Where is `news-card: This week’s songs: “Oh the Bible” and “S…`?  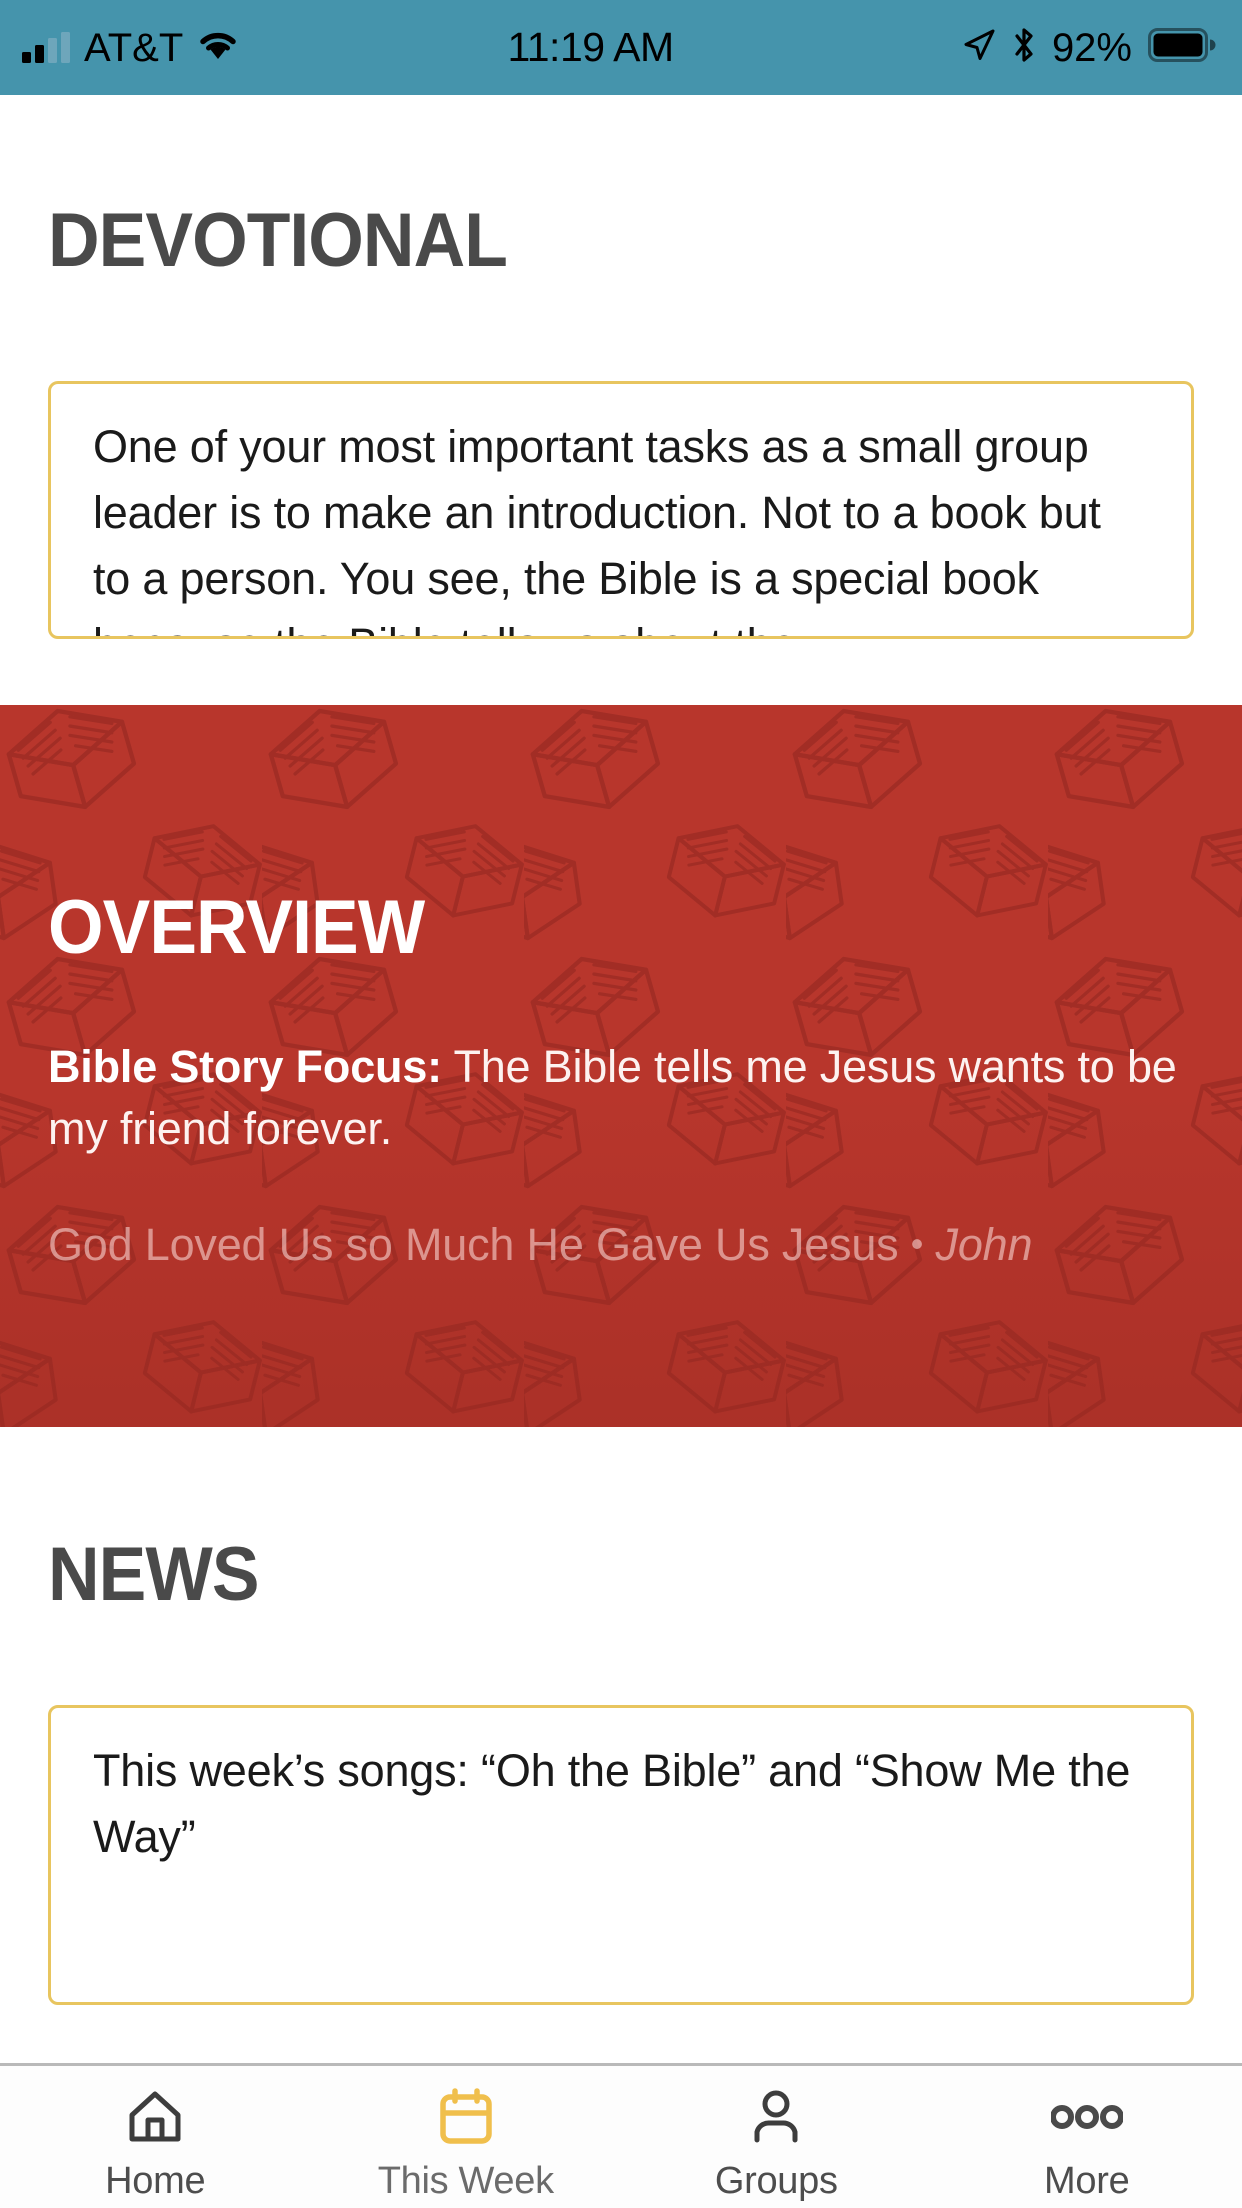
news-card: This week’s songs: “Oh the Bible” and “S… is located at coordinates (621, 1855).